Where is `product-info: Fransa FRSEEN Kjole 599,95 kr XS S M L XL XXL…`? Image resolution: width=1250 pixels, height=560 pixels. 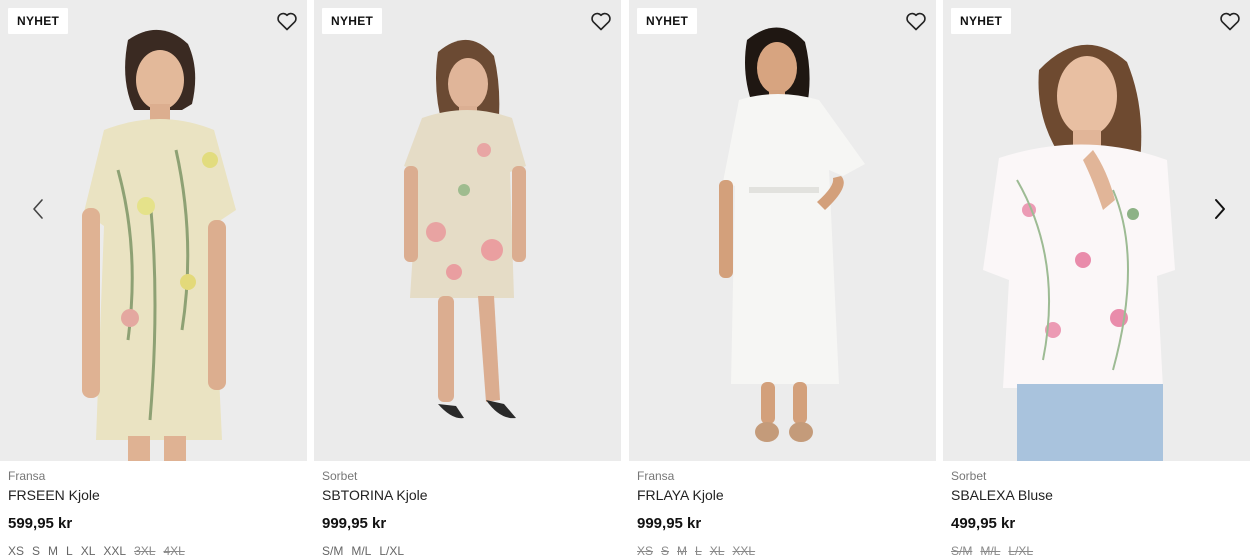
product-info: Fransa FRSEEN Kjole 599,95 kr XS S M L XL XXL… is located at coordinates (155, 513).